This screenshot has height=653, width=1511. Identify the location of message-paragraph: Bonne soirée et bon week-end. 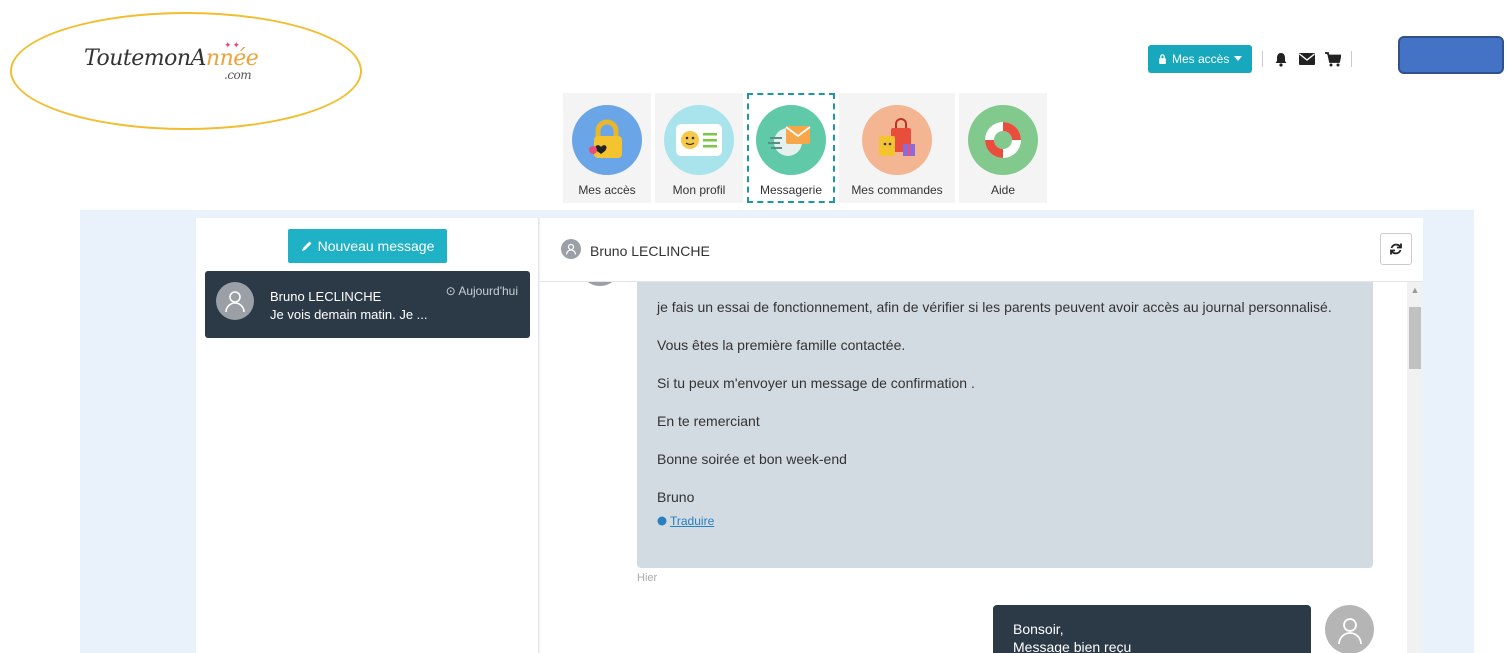
(752, 459).